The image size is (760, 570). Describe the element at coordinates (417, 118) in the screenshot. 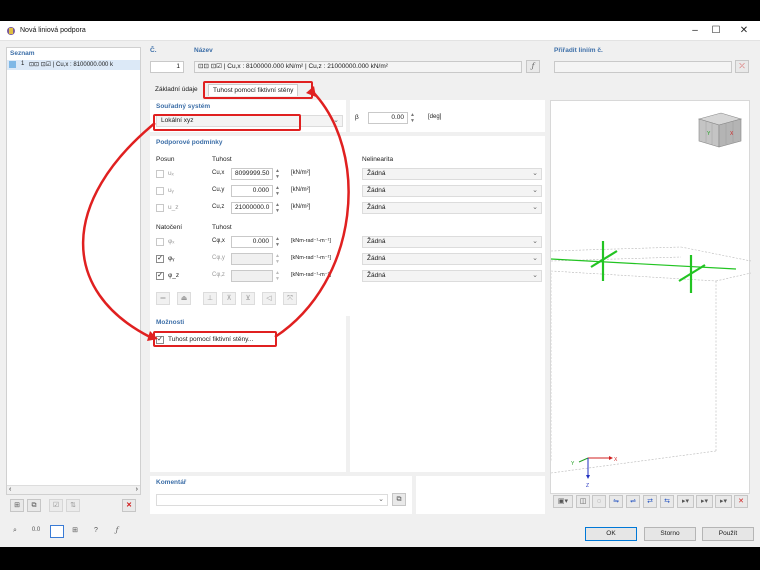

I see `beta-spinner-icon: ▲ ▼` at that location.